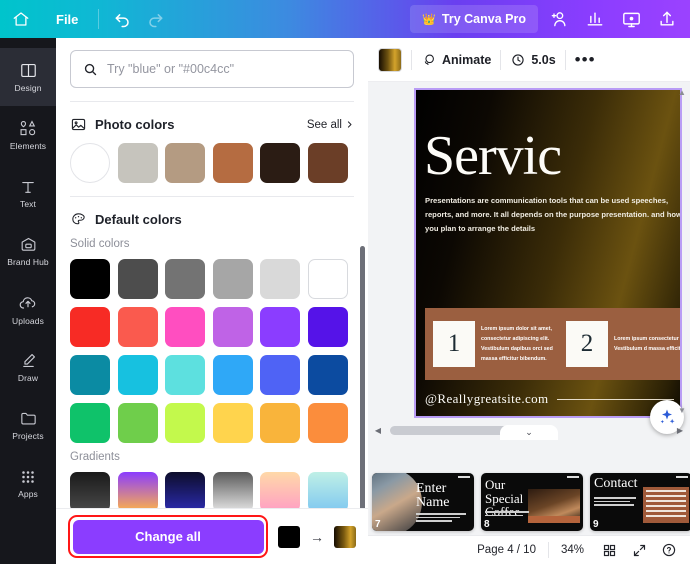 This screenshot has height=564, width=690. What do you see at coordinates (28, 309) in the screenshot?
I see `sidebar-item-uploads: Uploads` at bounding box center [28, 309].